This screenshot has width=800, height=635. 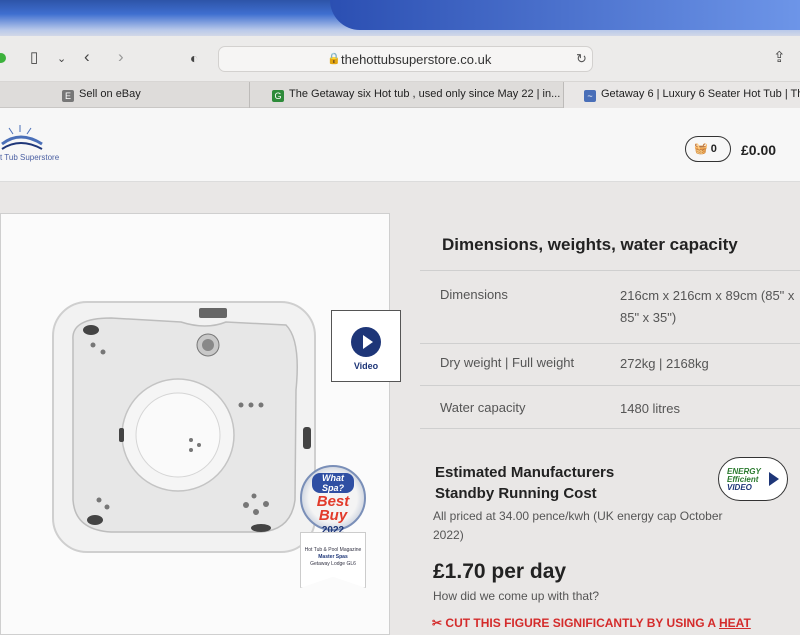 What do you see at coordinates (758, 150) in the screenshot?
I see `cart-total: £0.00` at bounding box center [758, 150].